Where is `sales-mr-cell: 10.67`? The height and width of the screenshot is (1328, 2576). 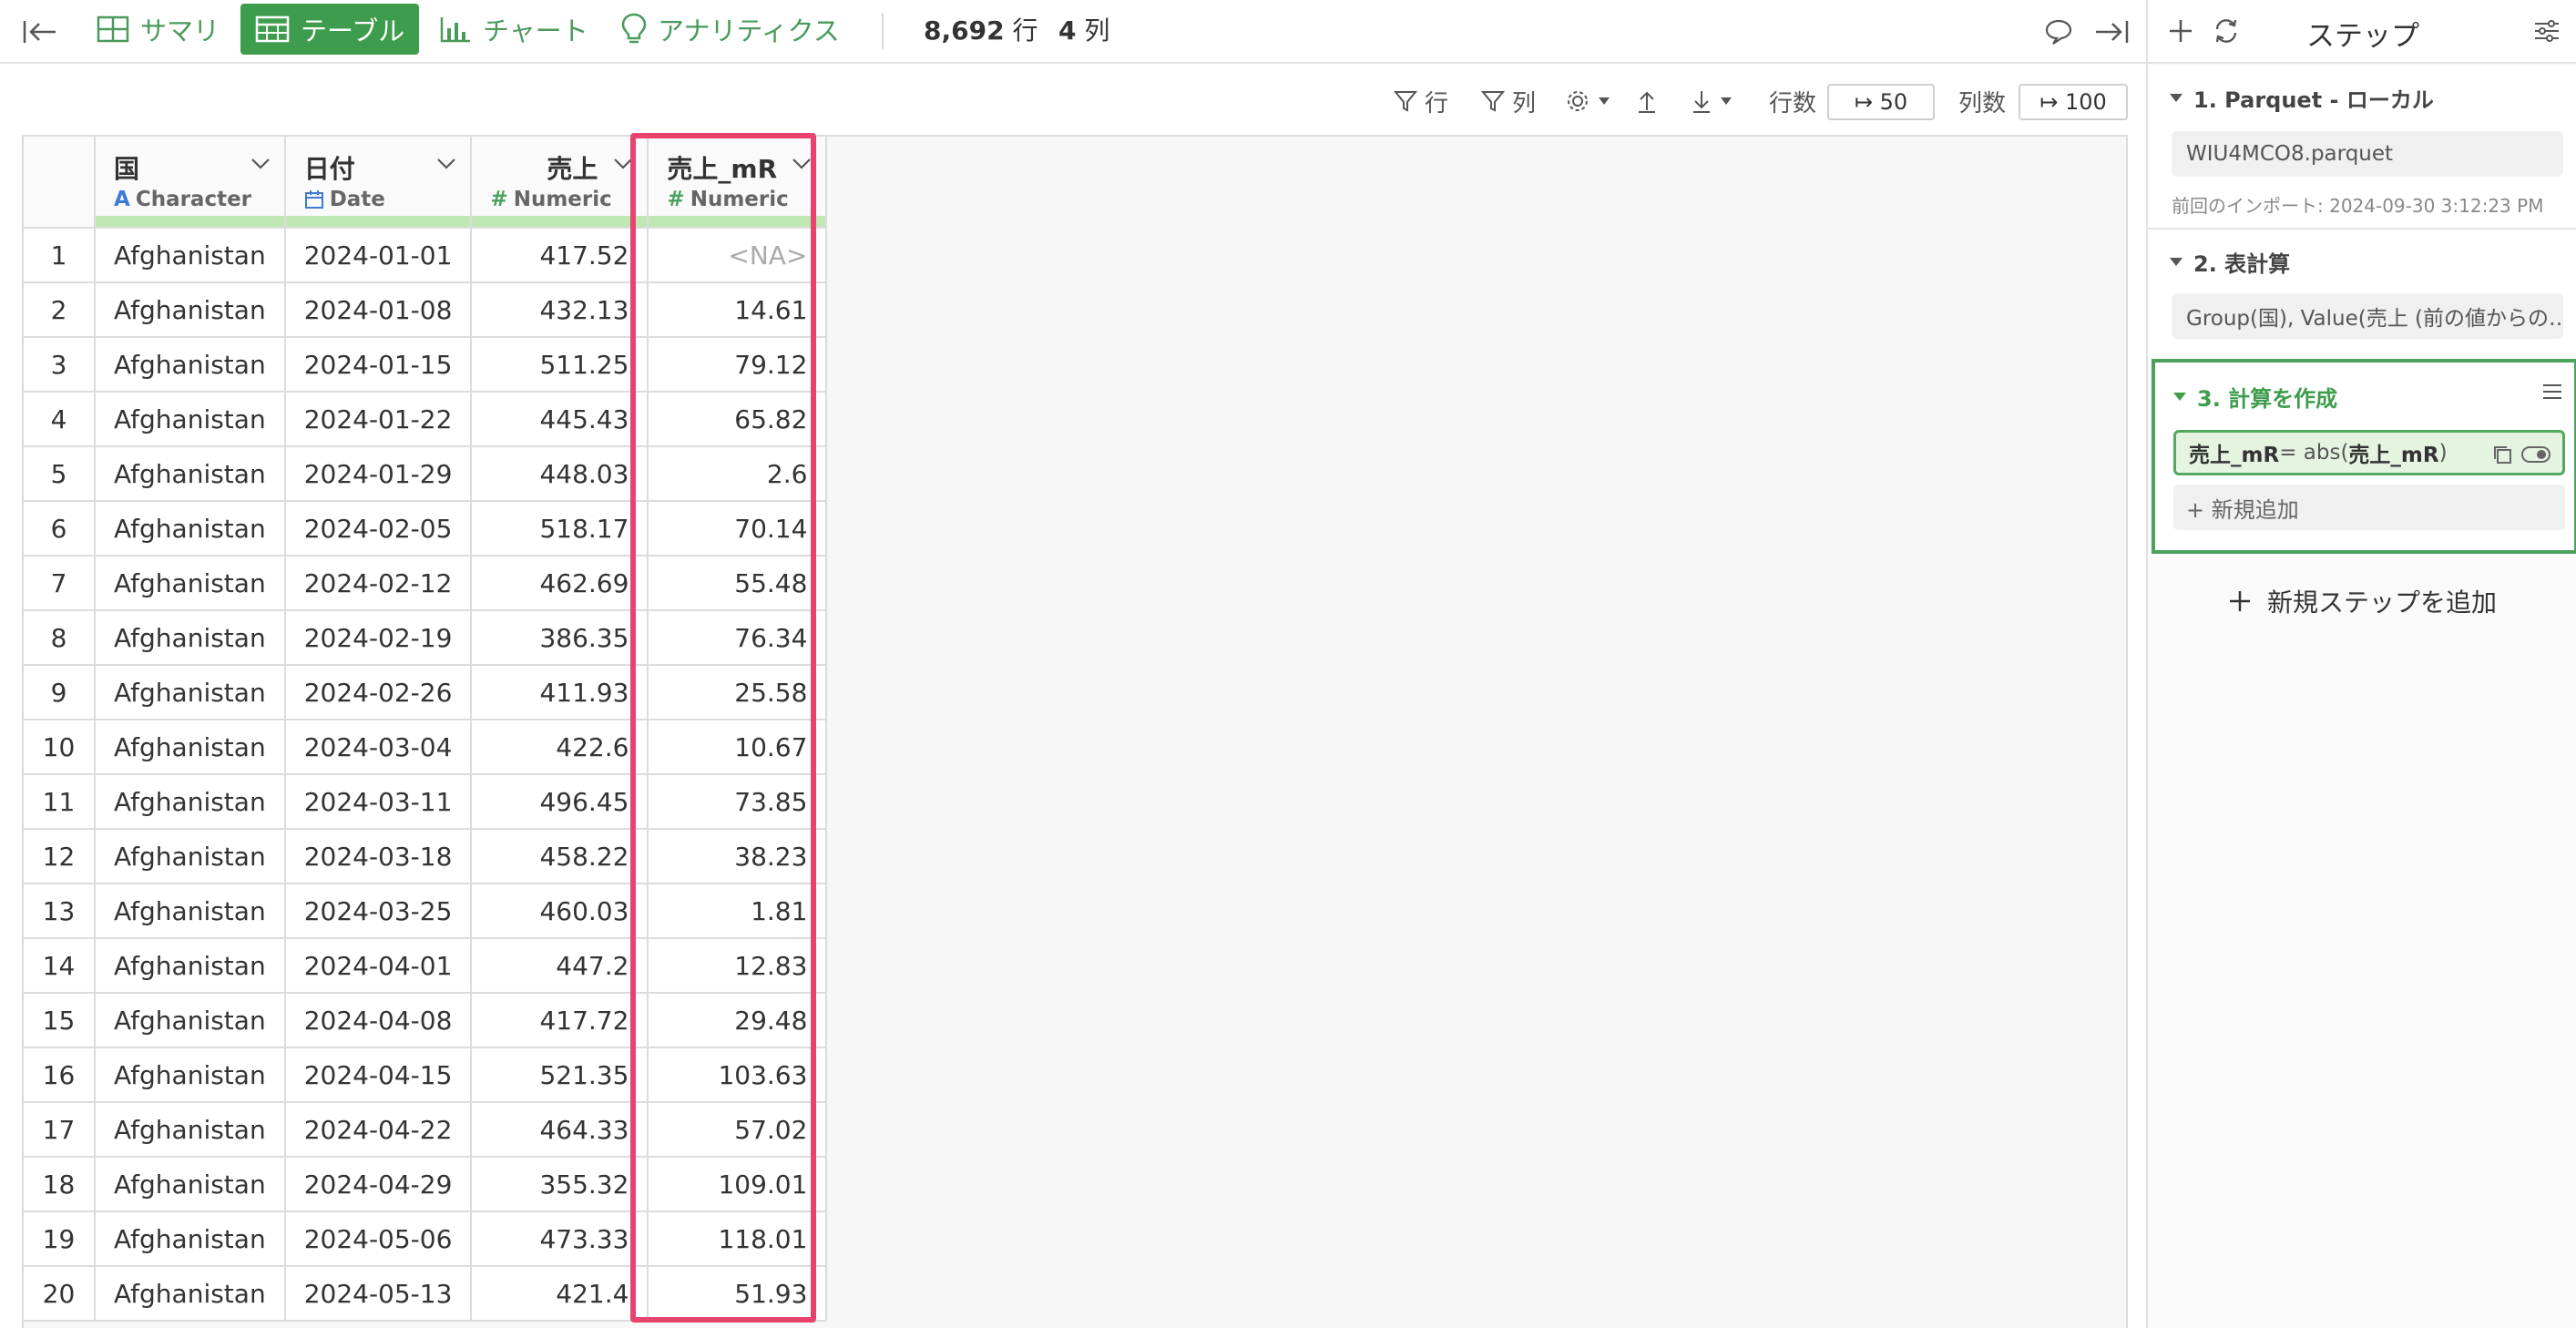 sales-mr-cell: 10.67 is located at coordinates (738, 748).